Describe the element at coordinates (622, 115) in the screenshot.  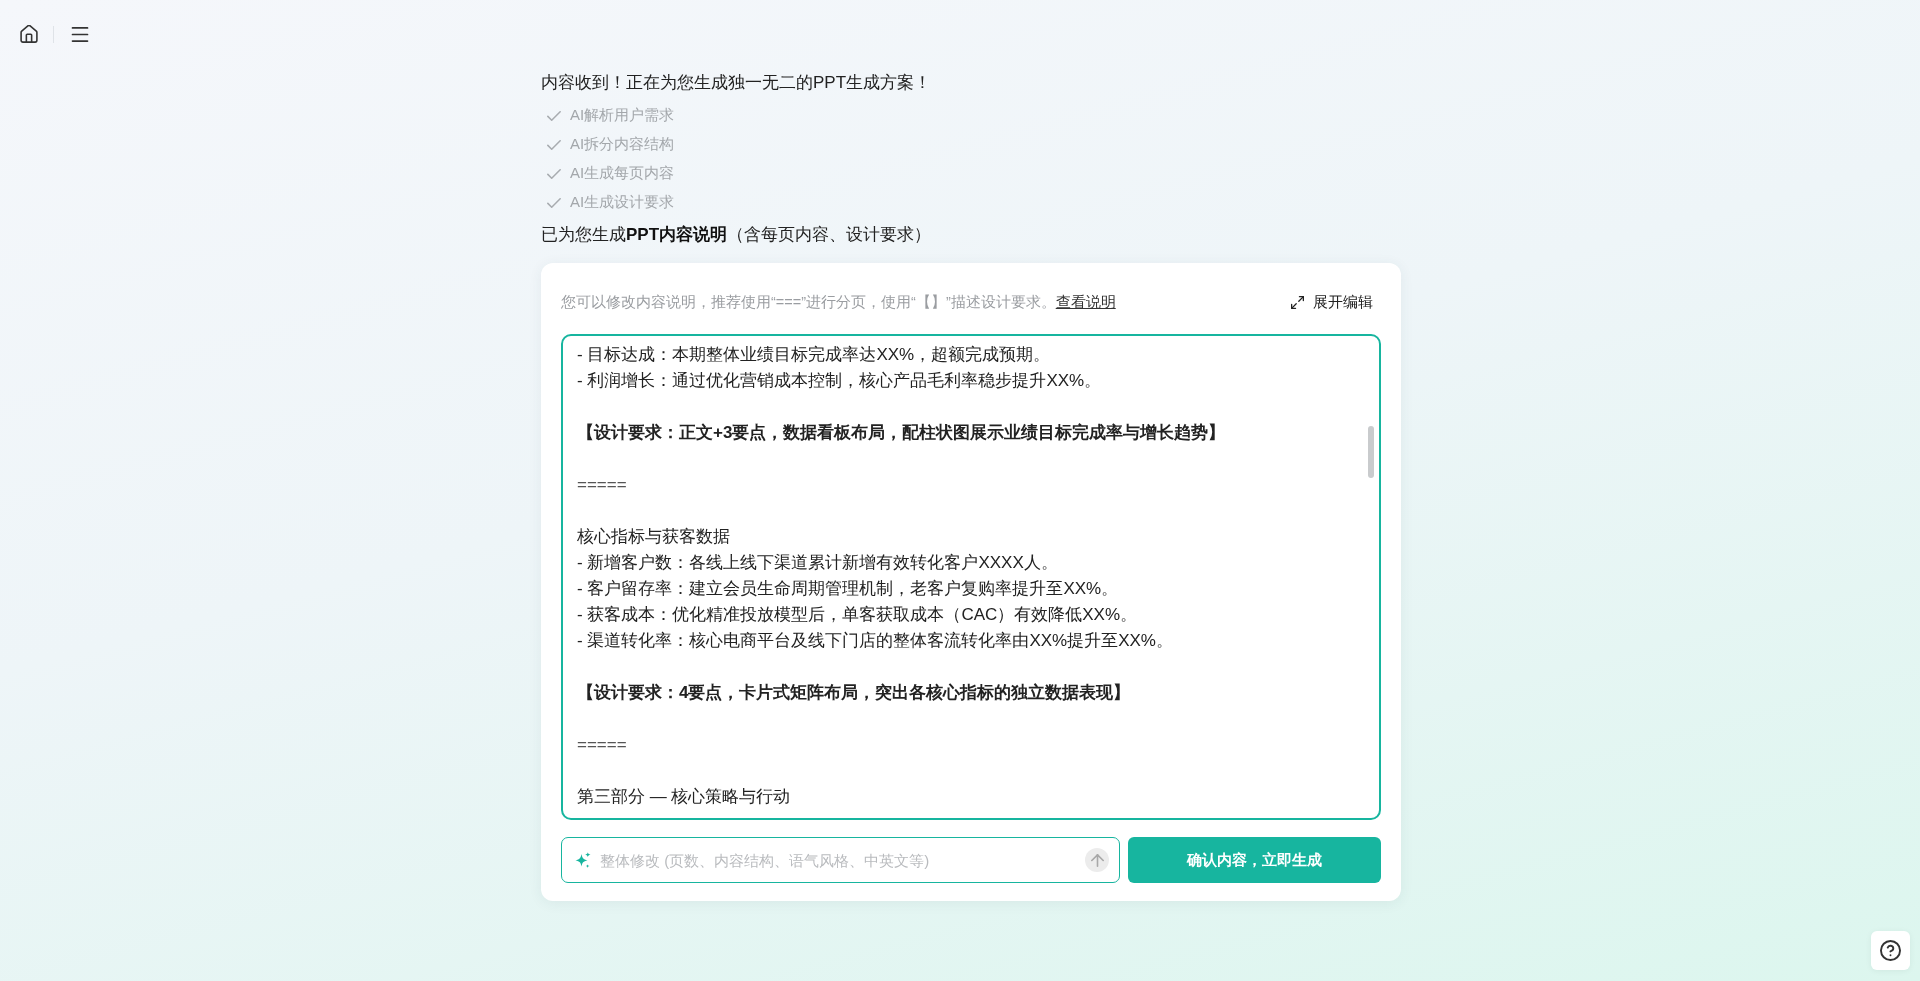
I see `step-label: AI解析用户需求` at that location.